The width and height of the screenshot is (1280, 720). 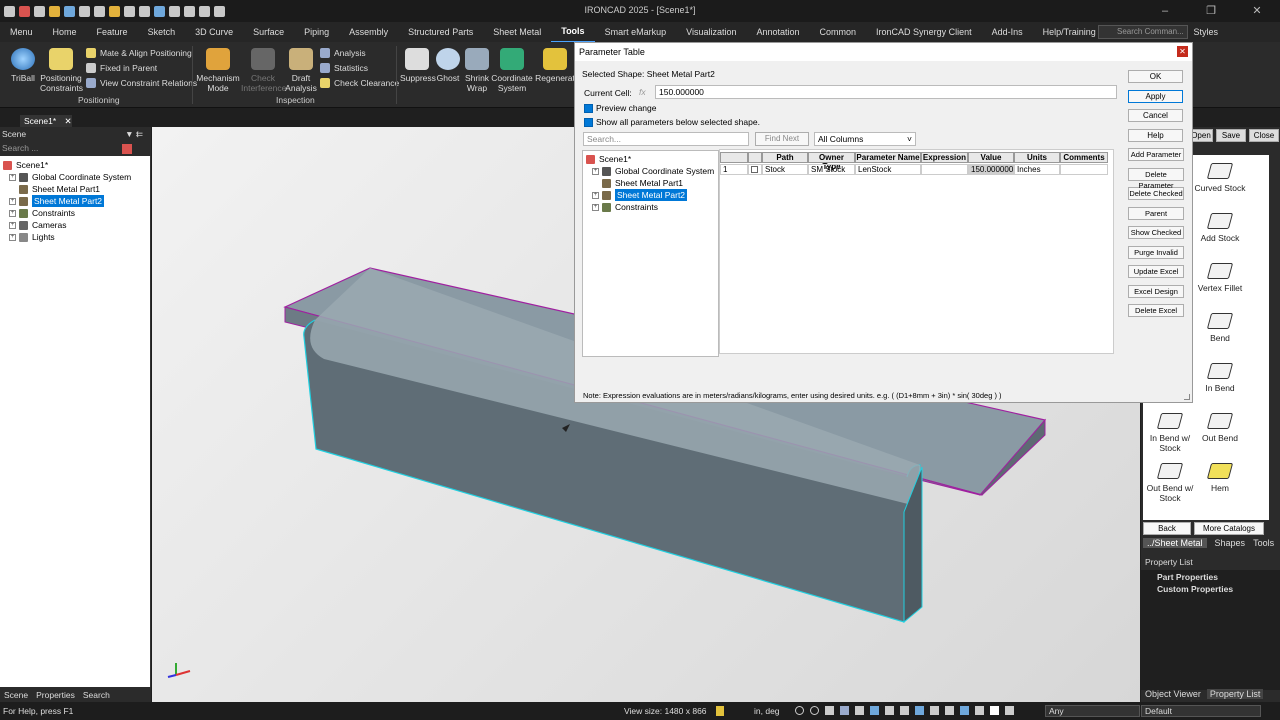 I want to click on apply-button: Apply, so click(x=1155, y=96).